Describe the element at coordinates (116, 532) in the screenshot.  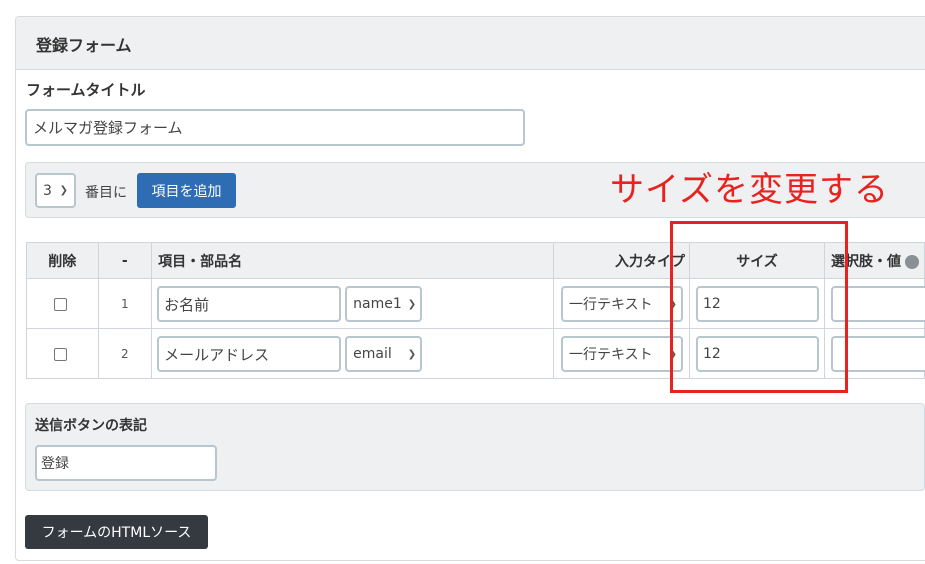
I see `html-source-button: フォームのHTMLソース` at that location.